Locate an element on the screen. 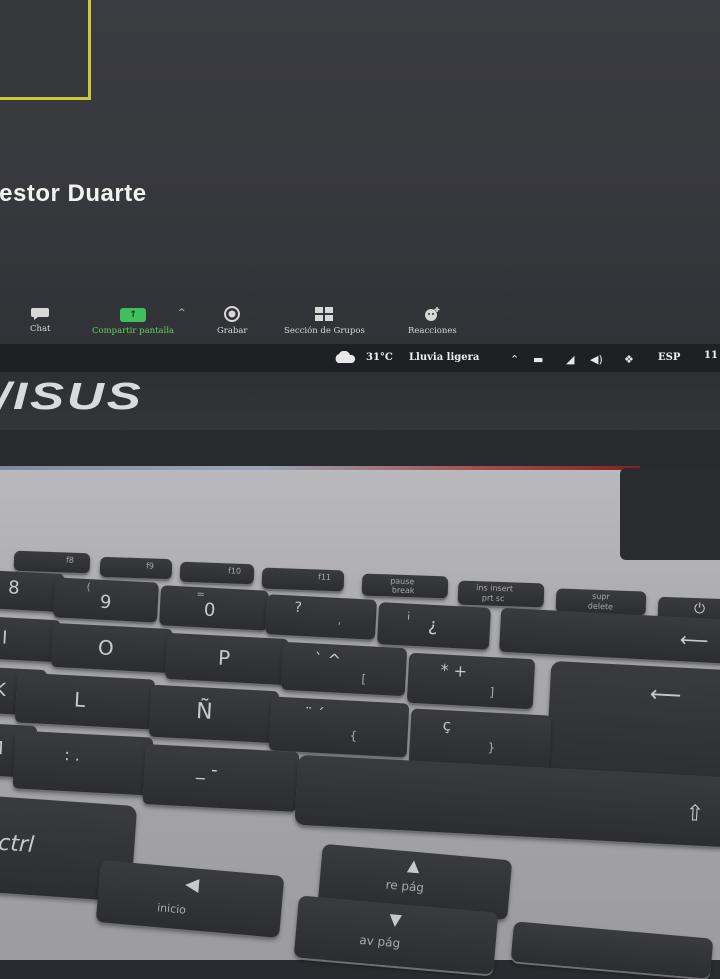 Image resolution: width=720 pixels, height=979 pixels. key-diaeresis: ¨ ´ { is located at coordinates (339, 727).